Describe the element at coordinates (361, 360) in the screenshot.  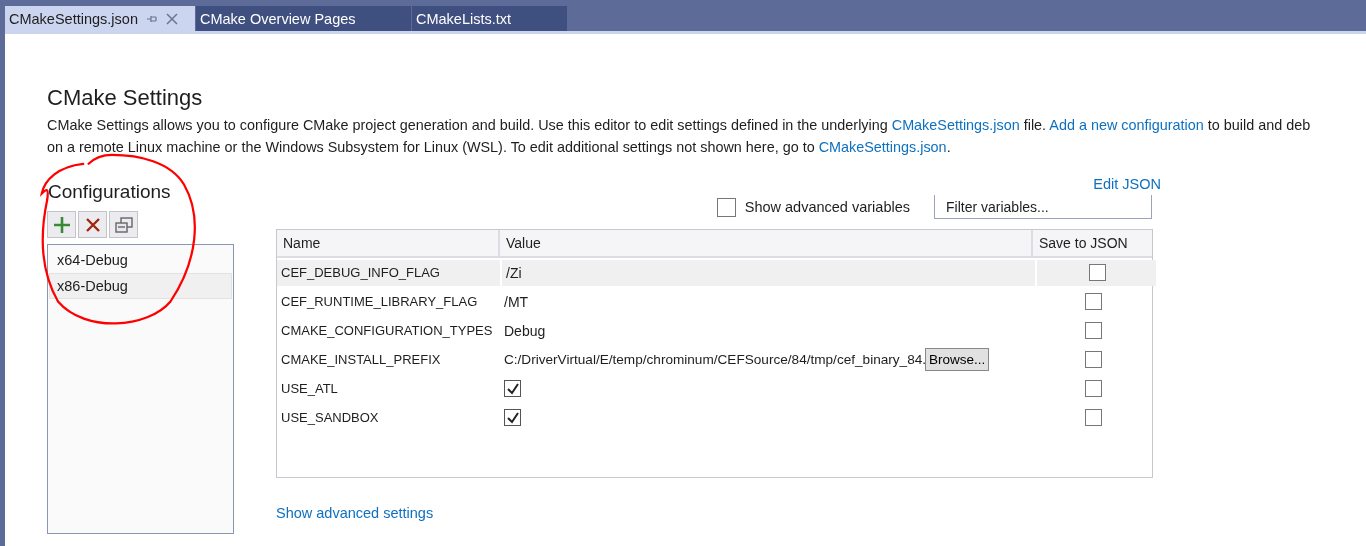
I see `table-cell-text: CMAKE_INSTALL_PREFIX` at that location.